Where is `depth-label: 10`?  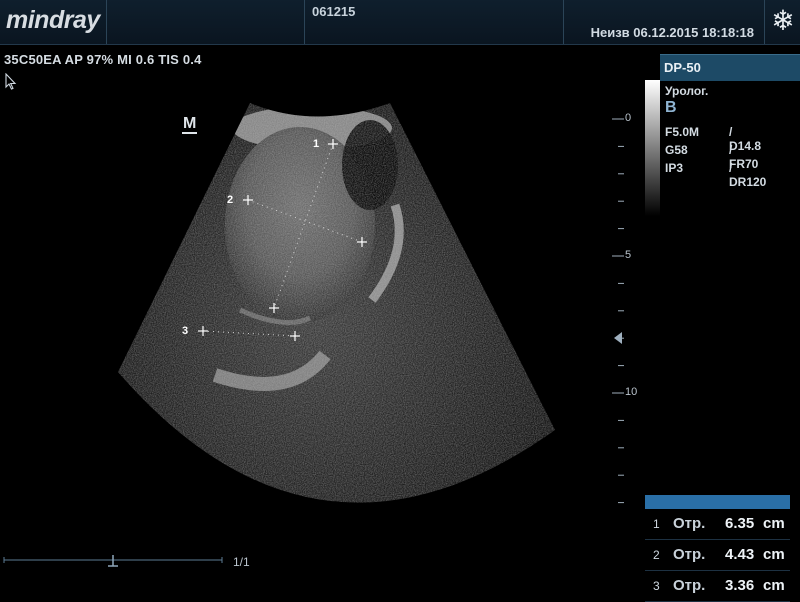 depth-label: 10 is located at coordinates (631, 392).